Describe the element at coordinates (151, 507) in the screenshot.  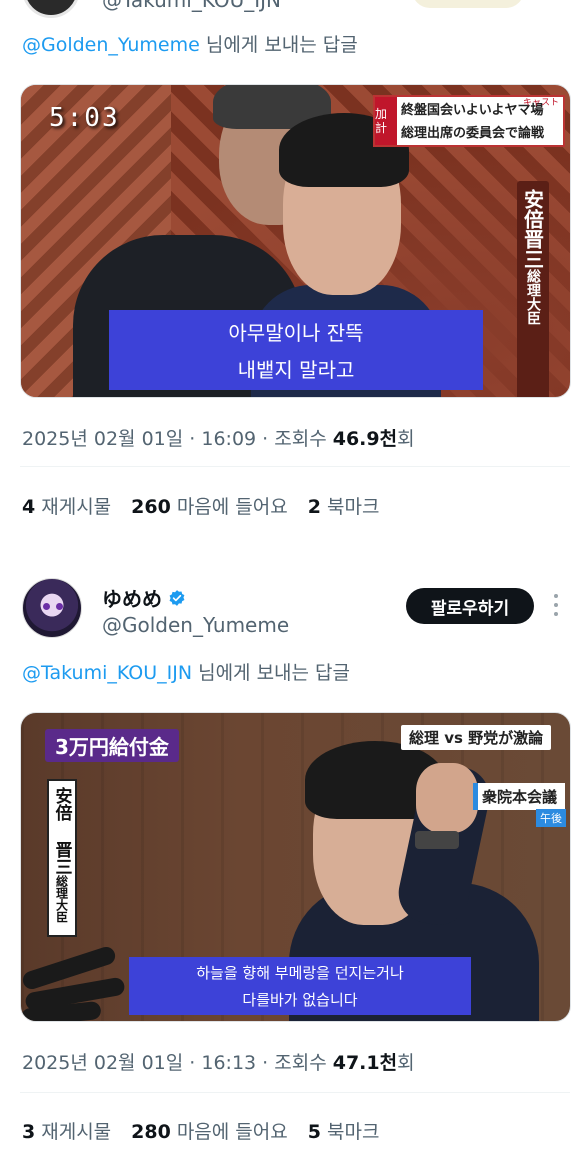
I see `likes-count: 260` at that location.